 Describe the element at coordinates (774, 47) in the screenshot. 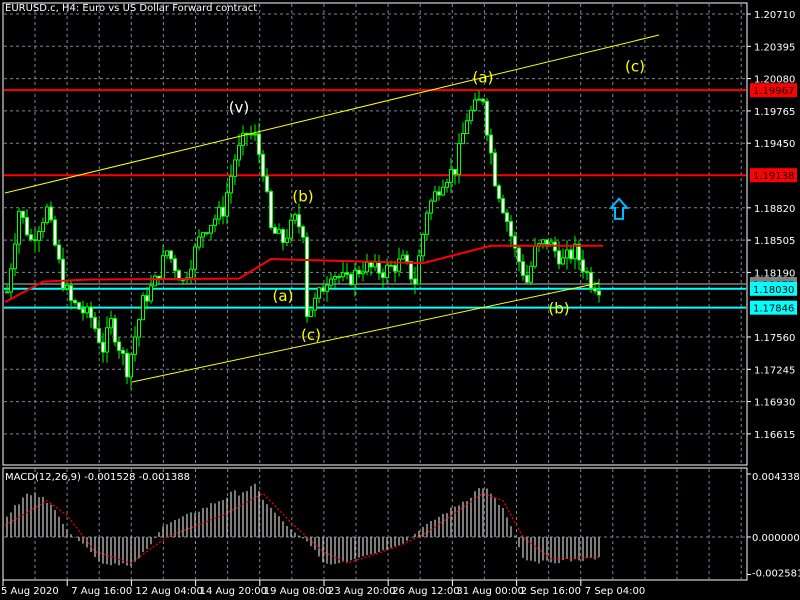

I see `price-tick-label: 1.20395` at that location.